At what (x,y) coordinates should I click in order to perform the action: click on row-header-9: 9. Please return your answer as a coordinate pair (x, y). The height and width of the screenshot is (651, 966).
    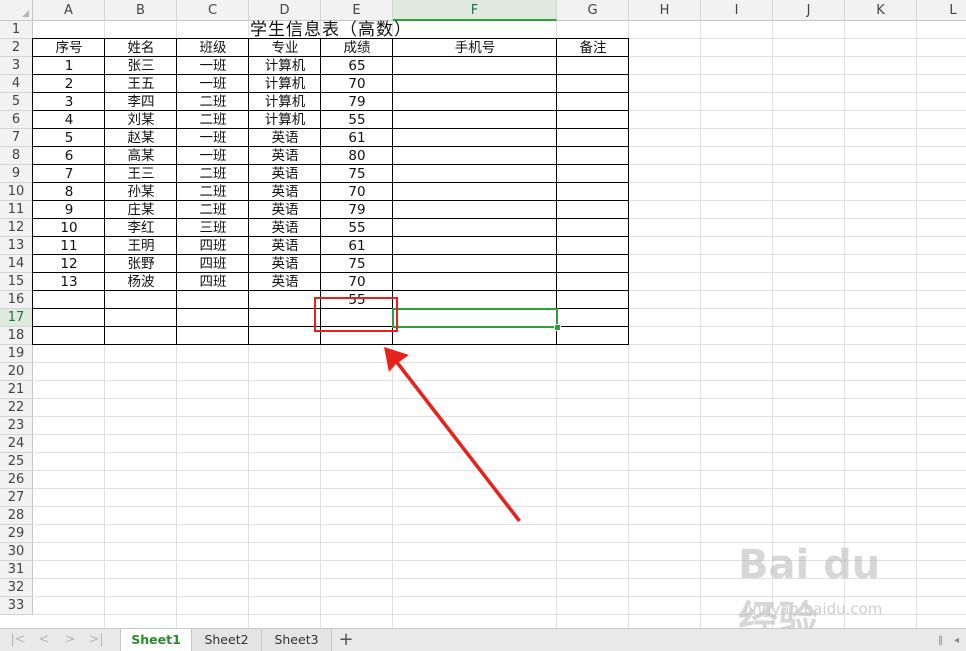
    Looking at the image, I should click on (16, 174).